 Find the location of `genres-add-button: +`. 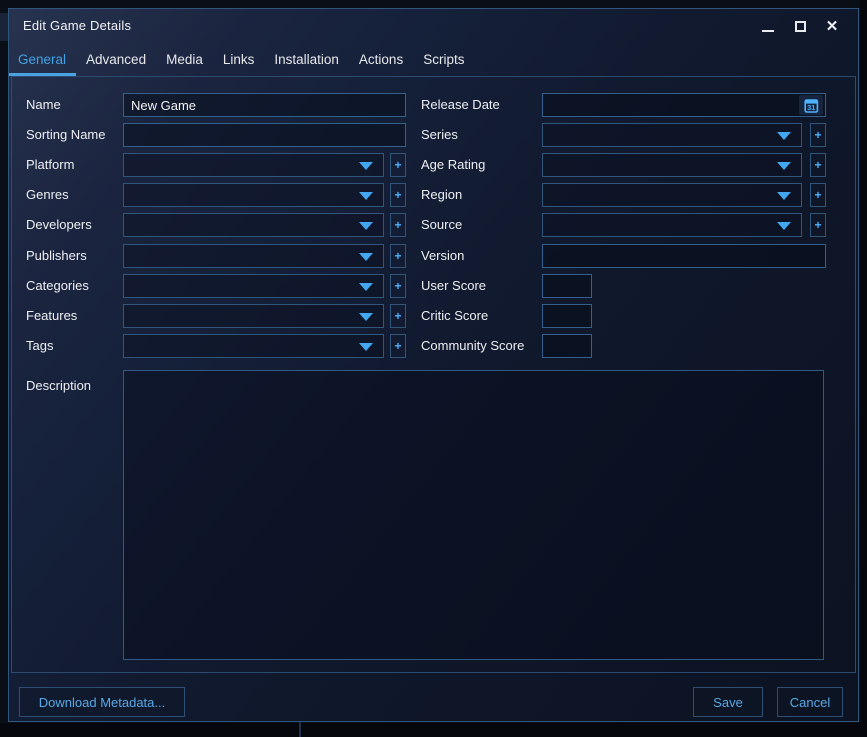

genres-add-button: + is located at coordinates (398, 195).